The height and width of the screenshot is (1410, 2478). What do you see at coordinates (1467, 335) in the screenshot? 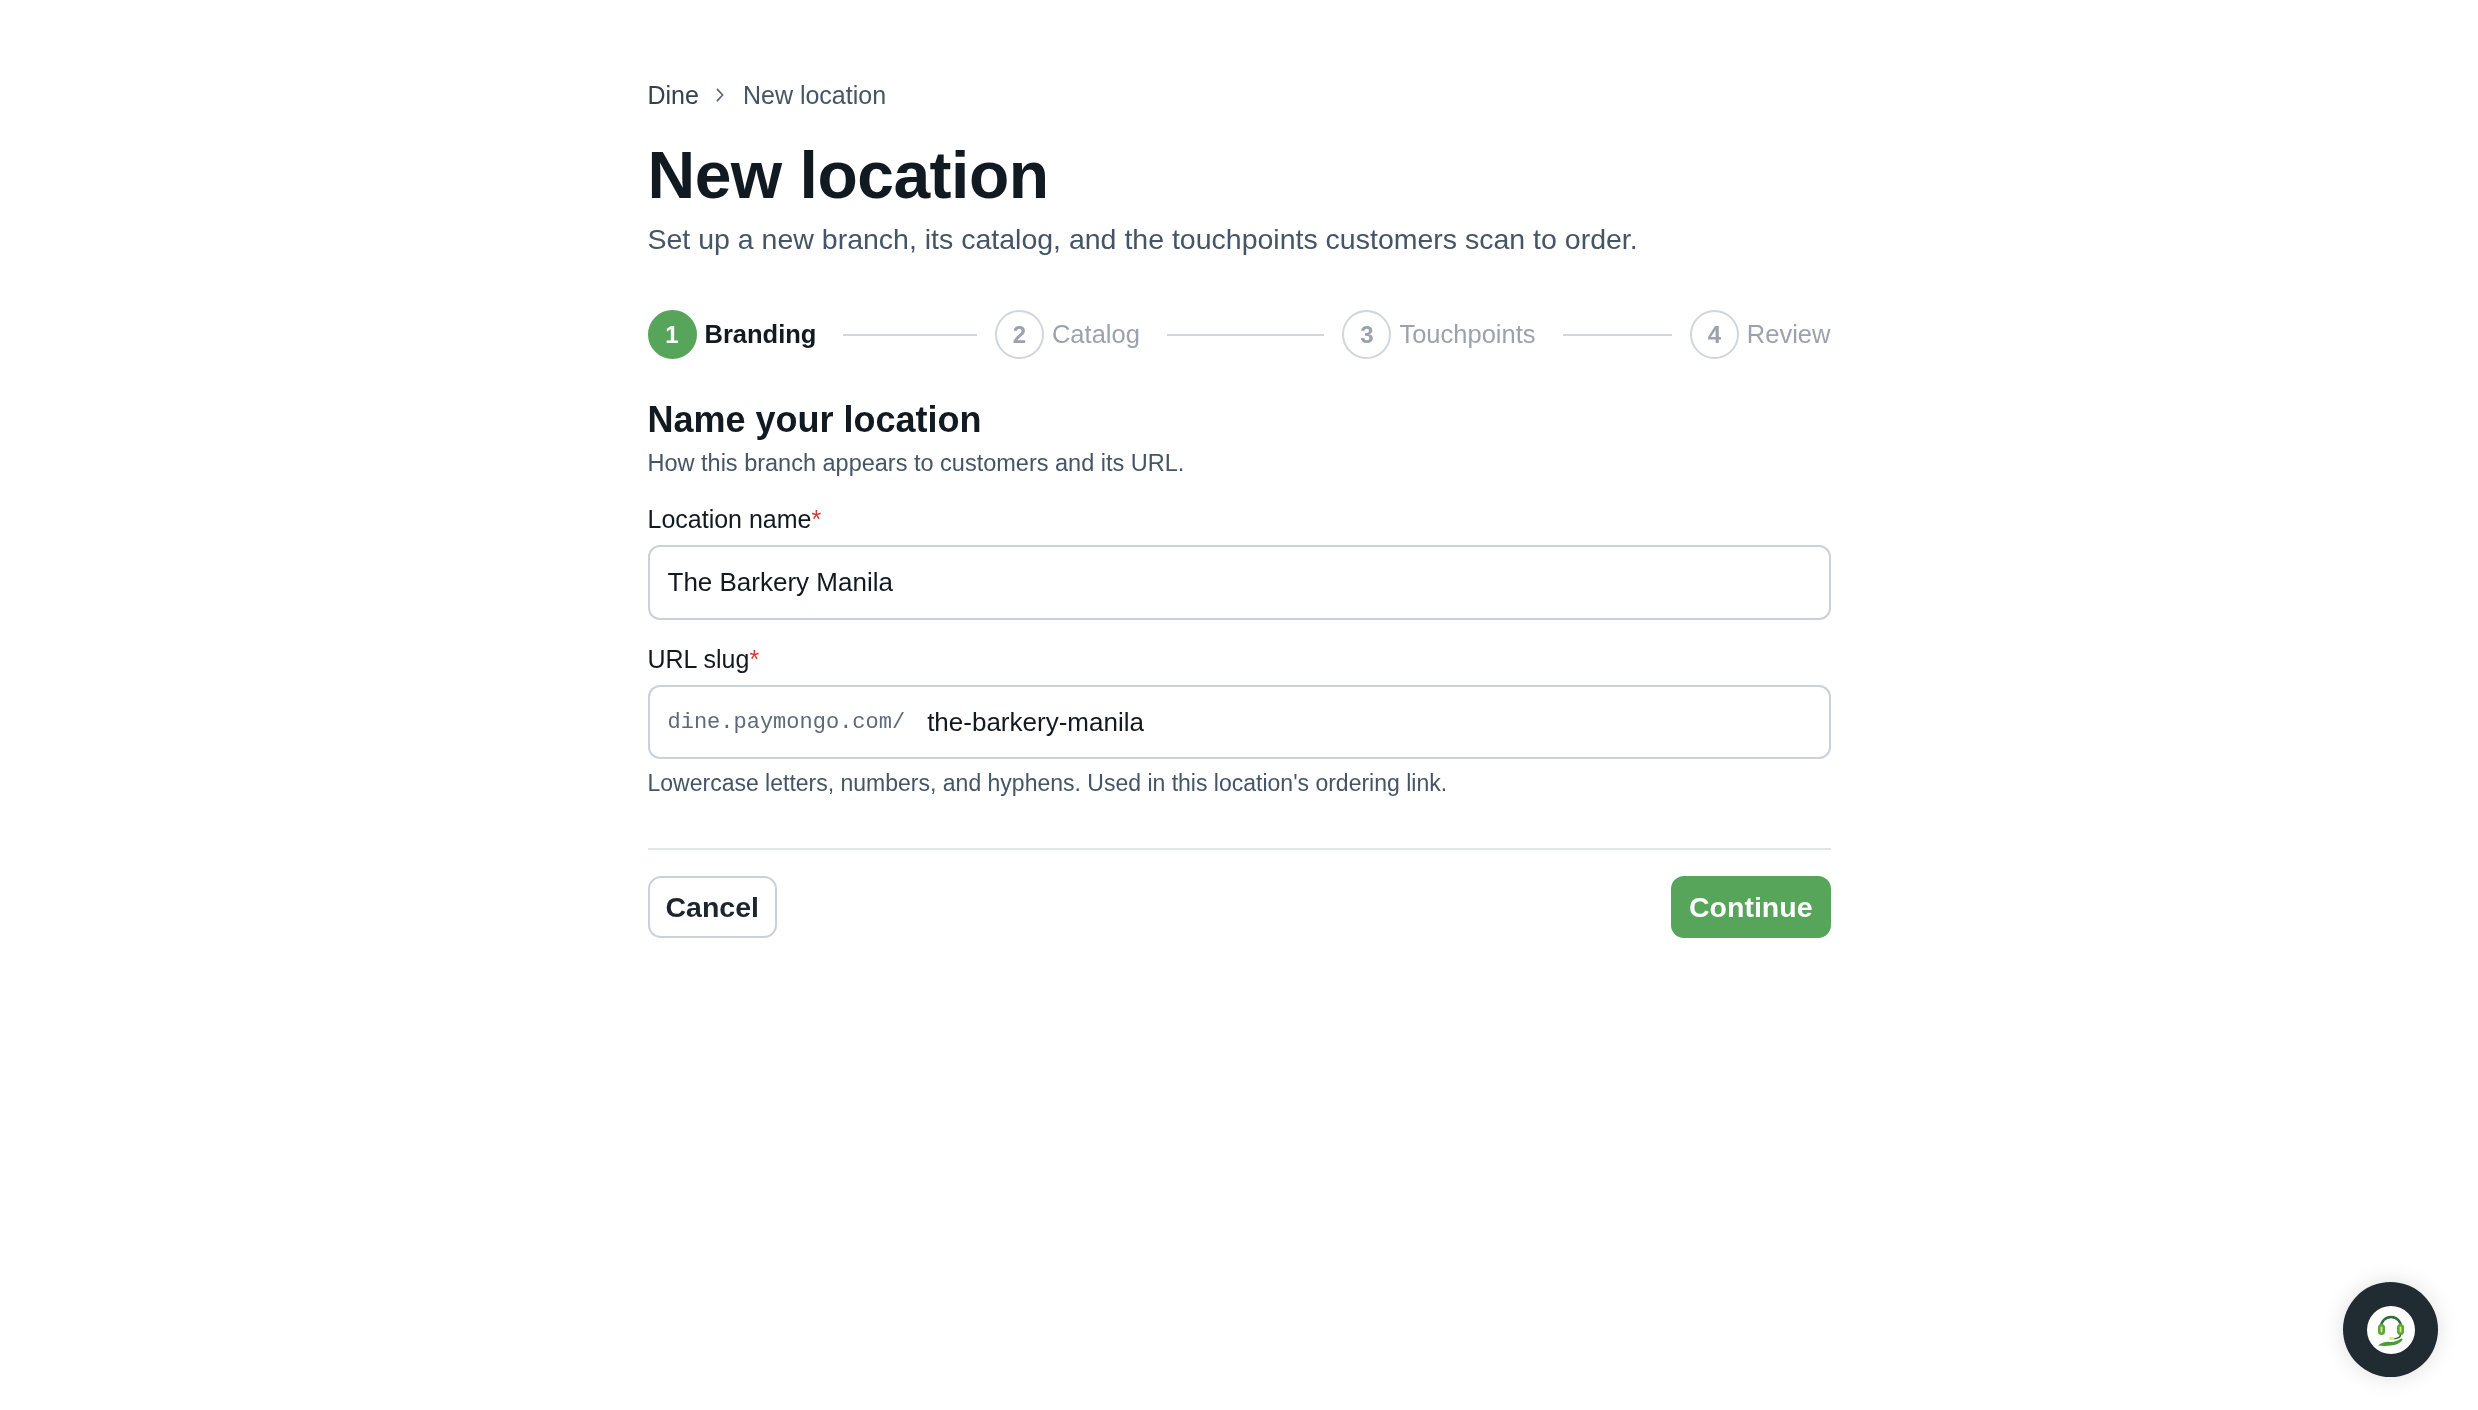
I see `step-label: Touchpoints` at bounding box center [1467, 335].